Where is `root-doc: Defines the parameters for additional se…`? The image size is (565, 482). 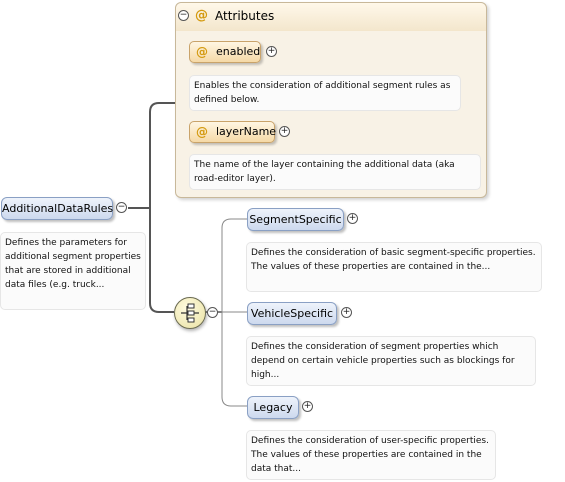 root-doc: Defines the parameters for additional se… is located at coordinates (73, 271).